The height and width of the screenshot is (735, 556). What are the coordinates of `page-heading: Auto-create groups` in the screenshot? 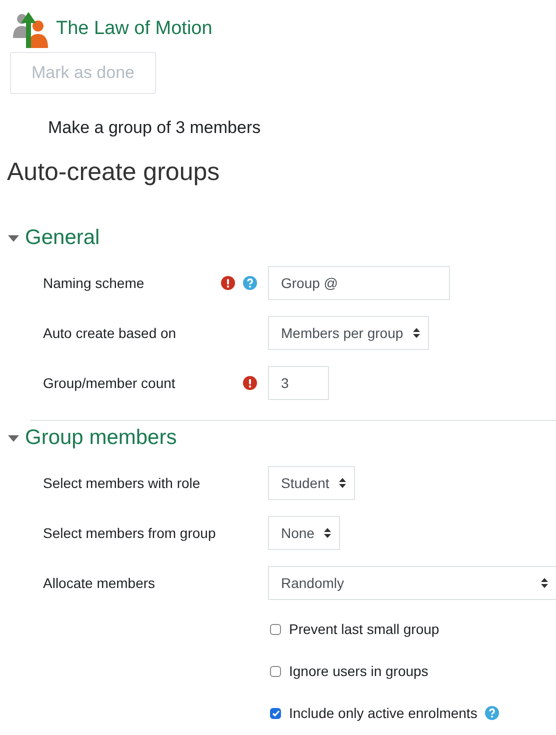 It's located at (114, 172).